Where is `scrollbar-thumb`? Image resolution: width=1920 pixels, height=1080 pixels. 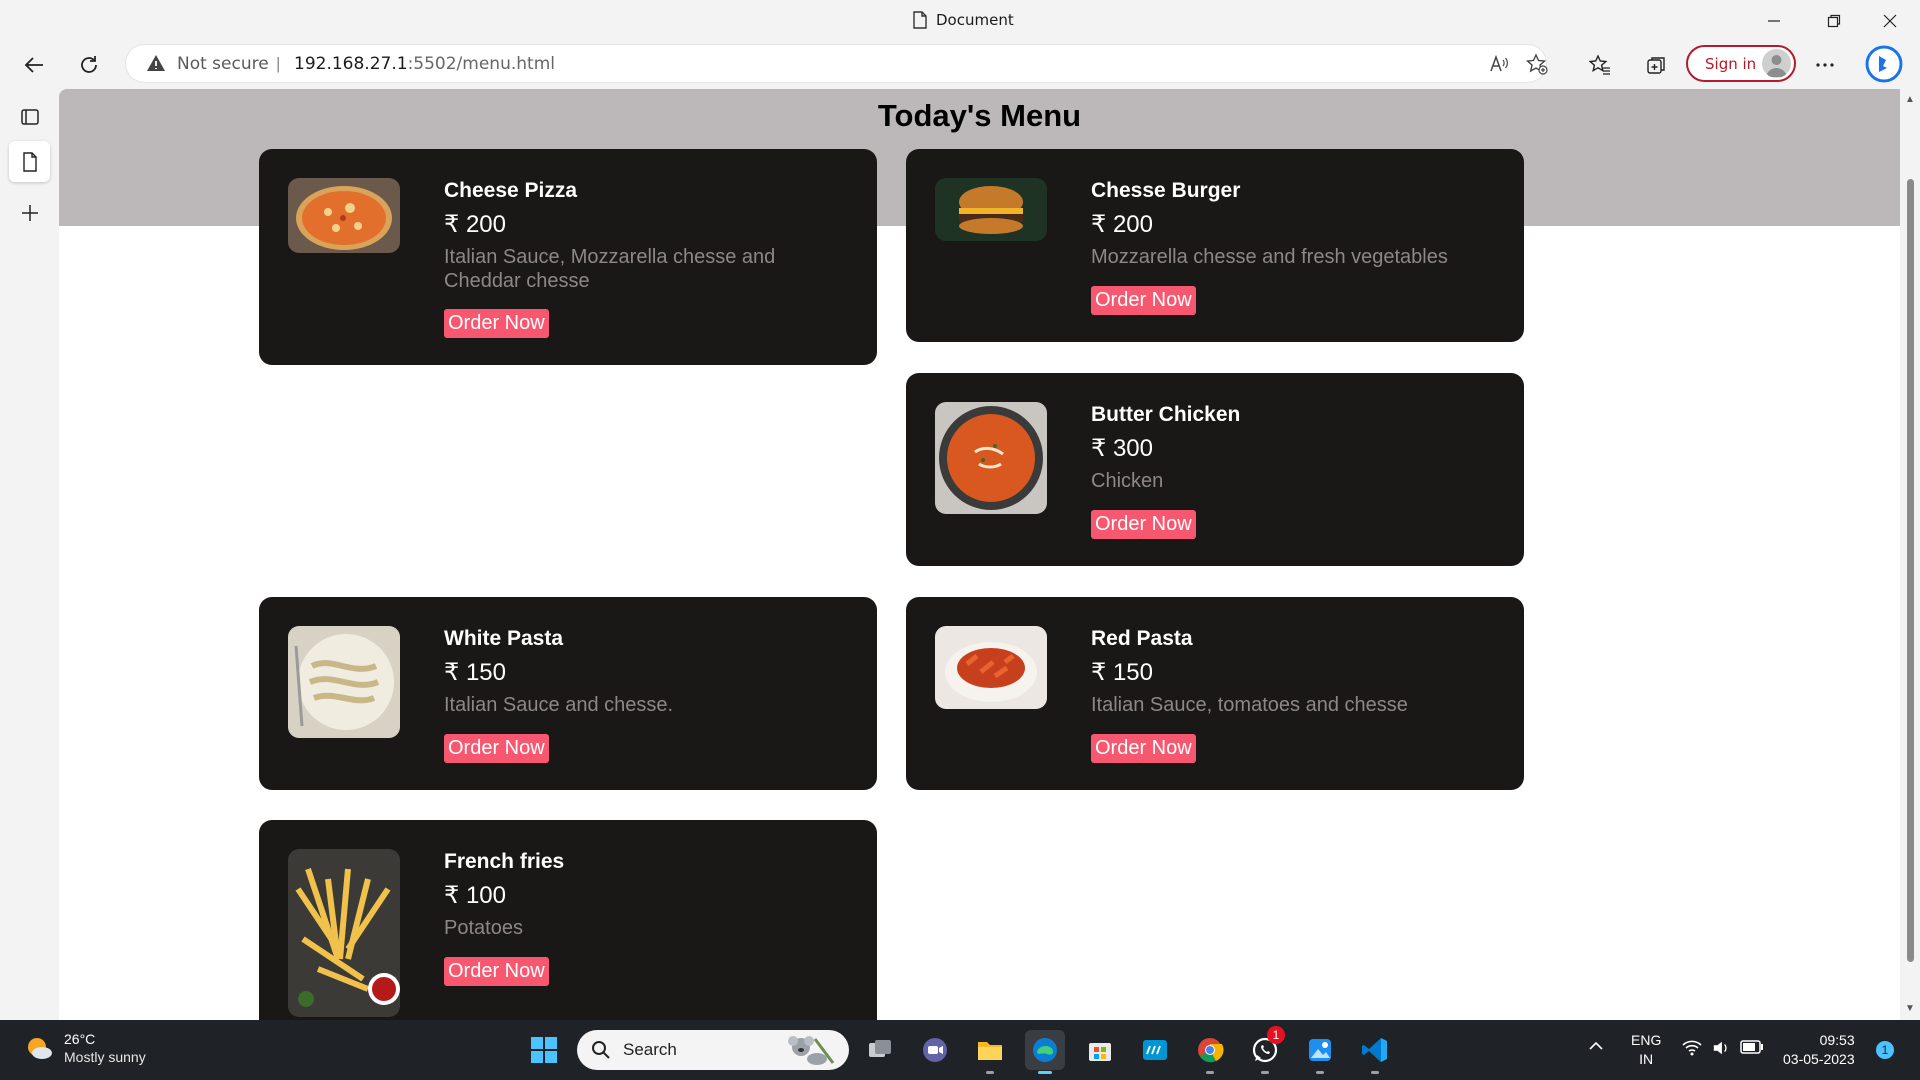
scrollbar-thumb is located at coordinates (1910, 570).